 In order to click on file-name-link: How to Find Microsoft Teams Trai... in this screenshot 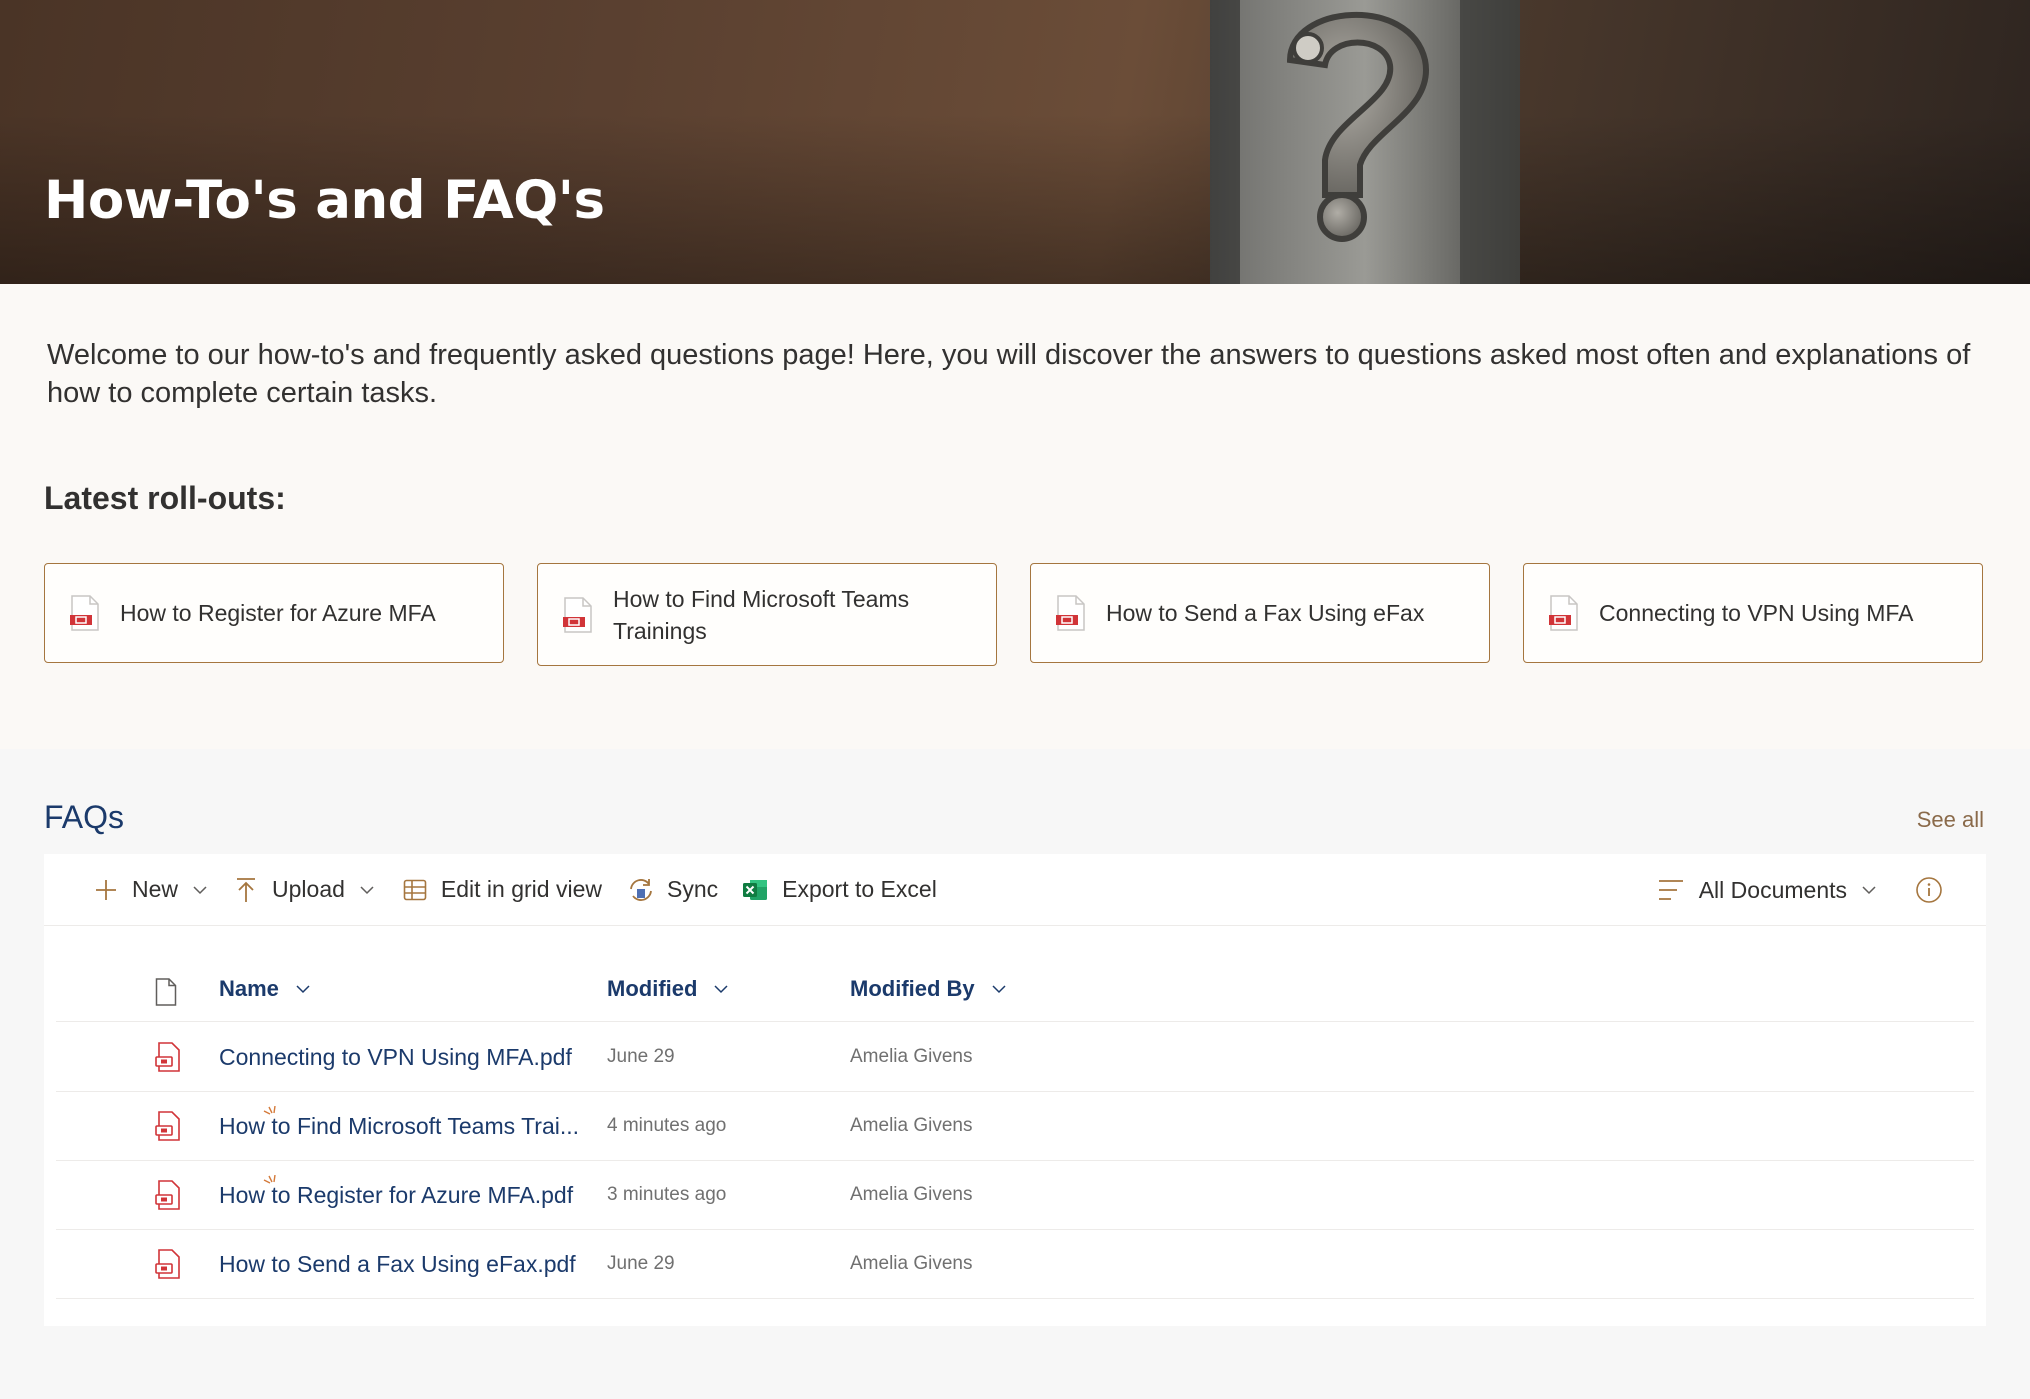, I will do `click(399, 1126)`.